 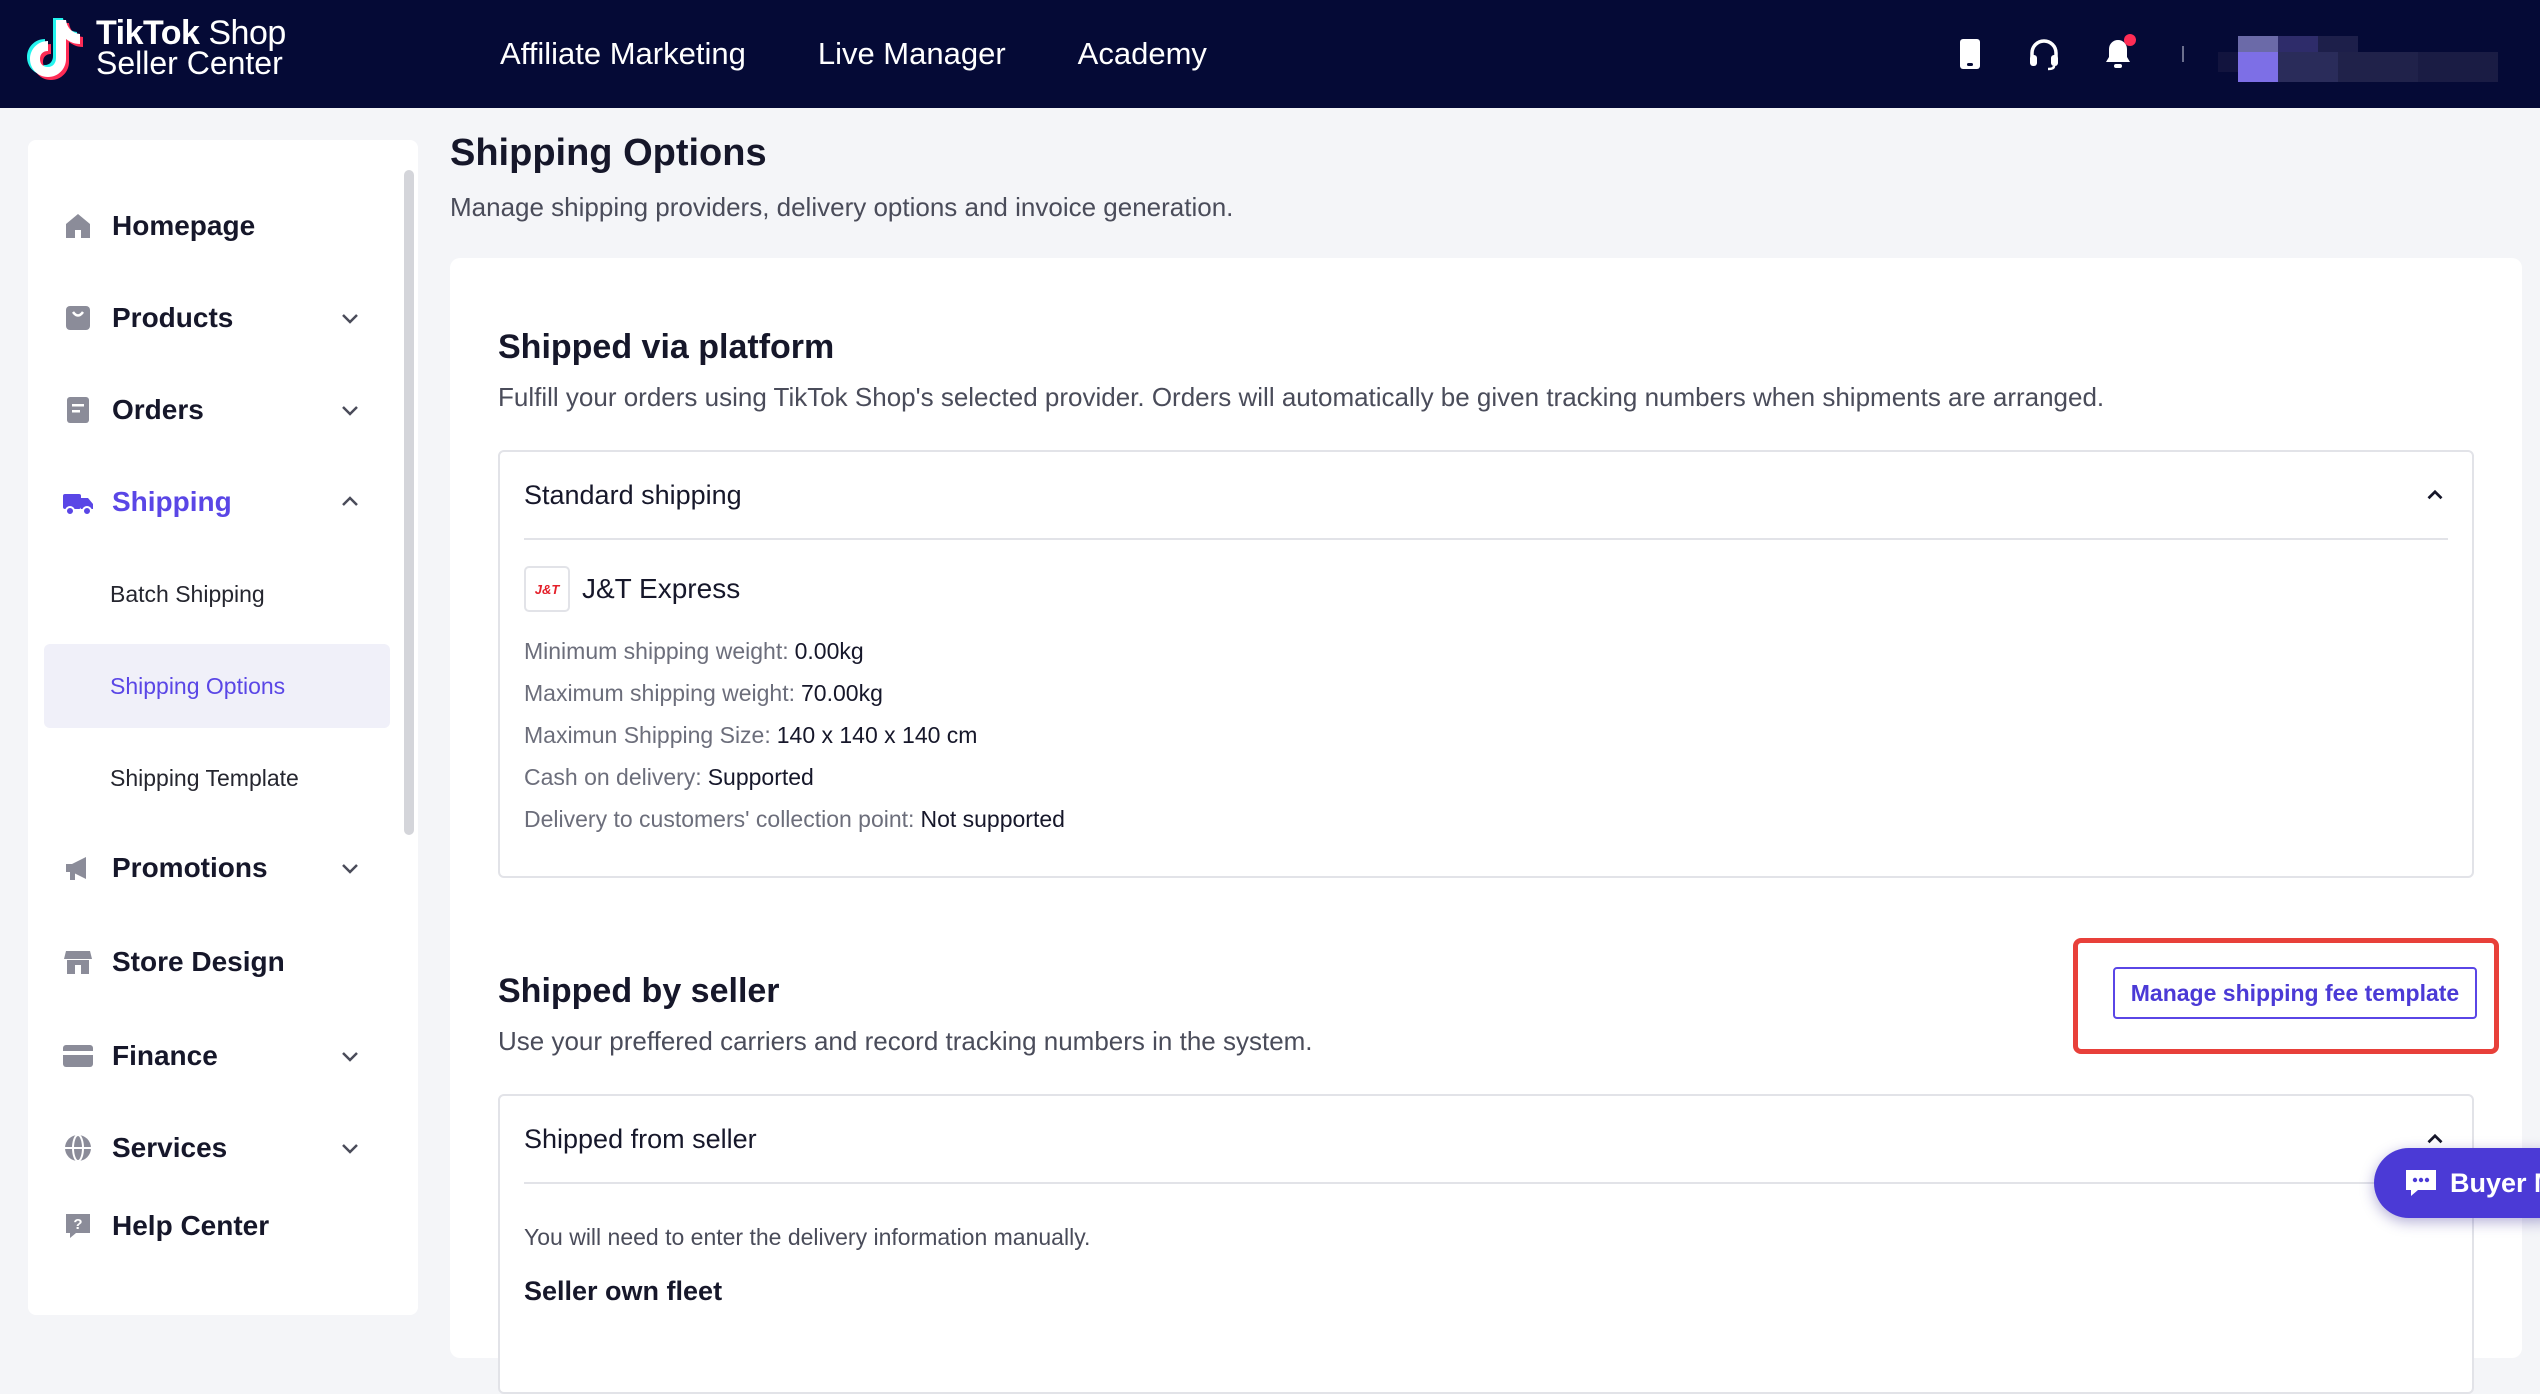 I want to click on spec-value: Supported, so click(x=760, y=777).